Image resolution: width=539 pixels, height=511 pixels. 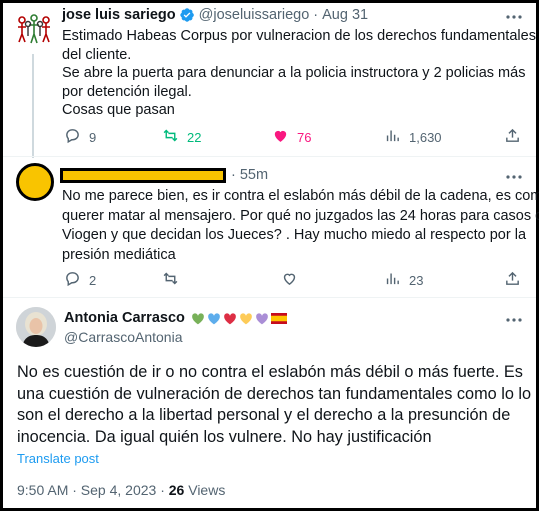 I want to click on retweet-count: 22, so click(x=194, y=137).